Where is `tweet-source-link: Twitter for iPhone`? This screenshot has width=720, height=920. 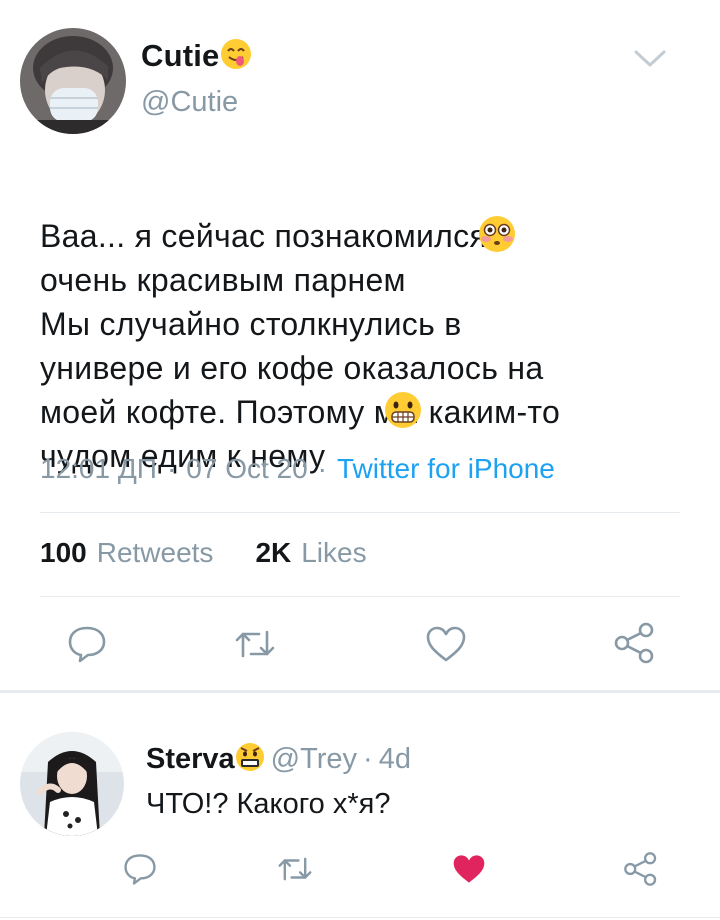 tweet-source-link: Twitter for iPhone is located at coordinates (446, 468).